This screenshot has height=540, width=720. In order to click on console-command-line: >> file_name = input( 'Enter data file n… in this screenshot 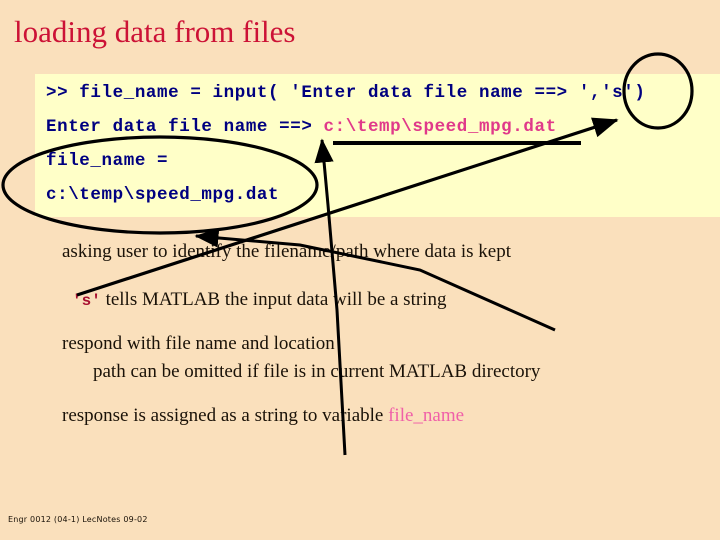, I will do `click(346, 93)`.